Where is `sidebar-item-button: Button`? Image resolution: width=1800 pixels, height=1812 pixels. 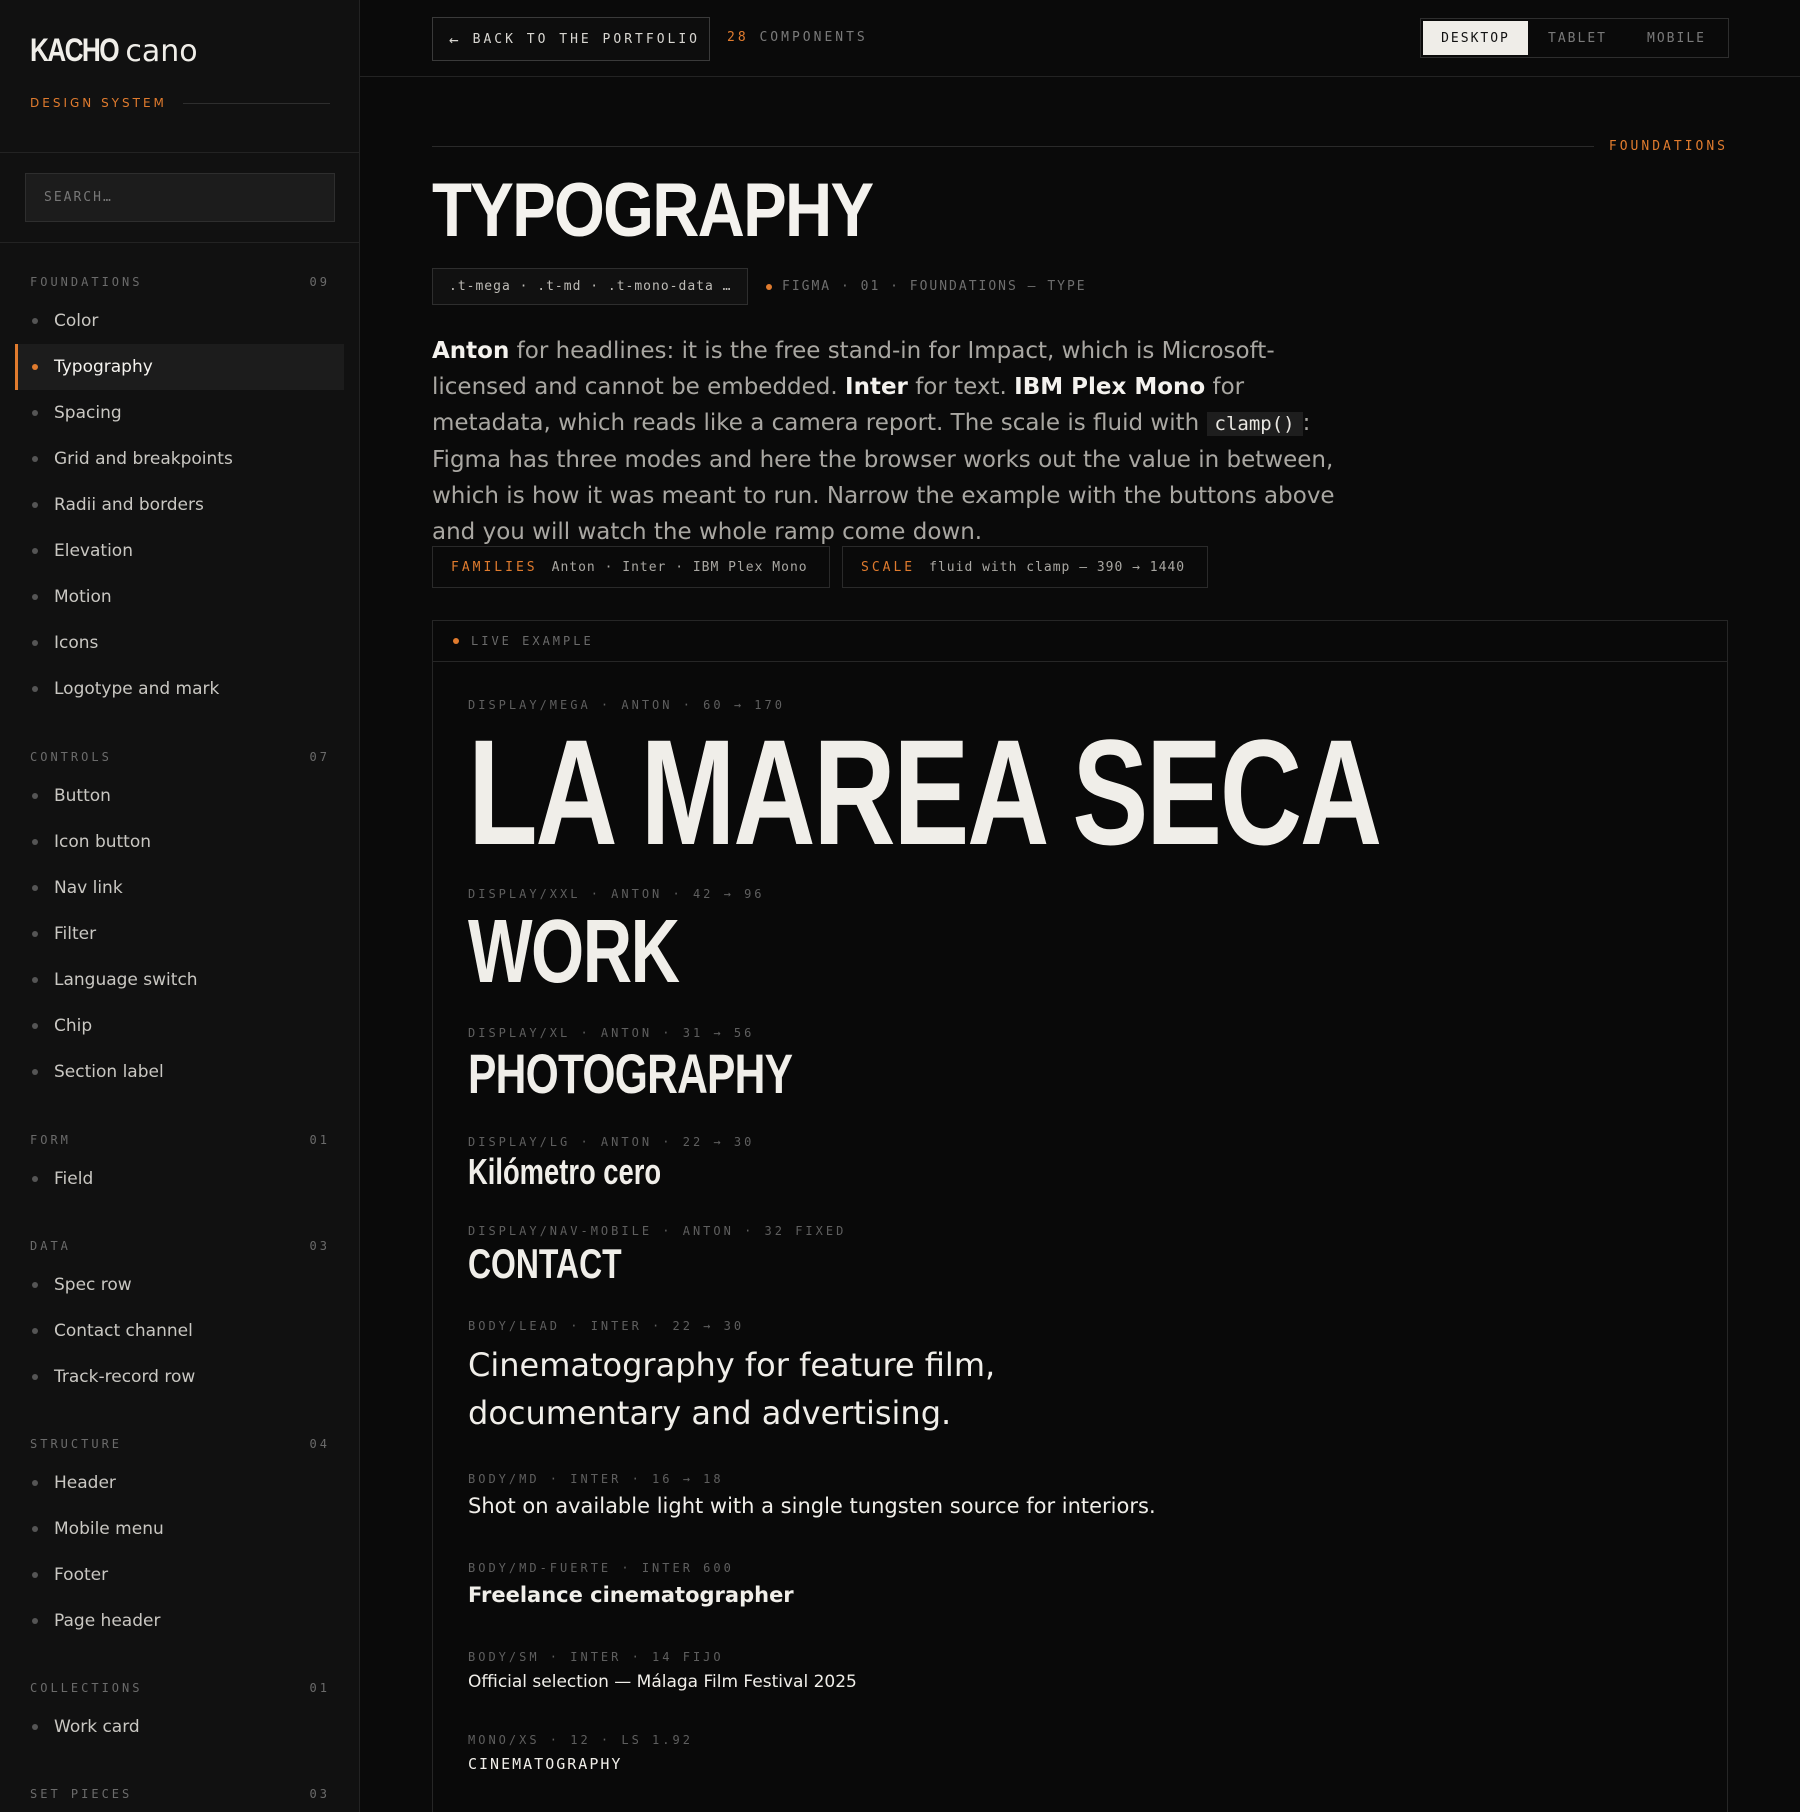 sidebar-item-button: Button is located at coordinates (179, 796).